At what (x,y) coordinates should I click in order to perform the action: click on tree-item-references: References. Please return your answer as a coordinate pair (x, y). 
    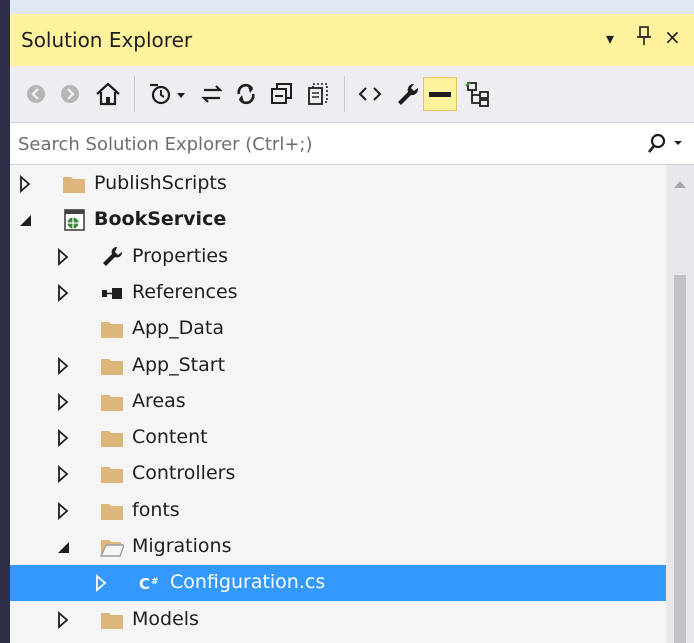
    Looking at the image, I should click on (338, 293).